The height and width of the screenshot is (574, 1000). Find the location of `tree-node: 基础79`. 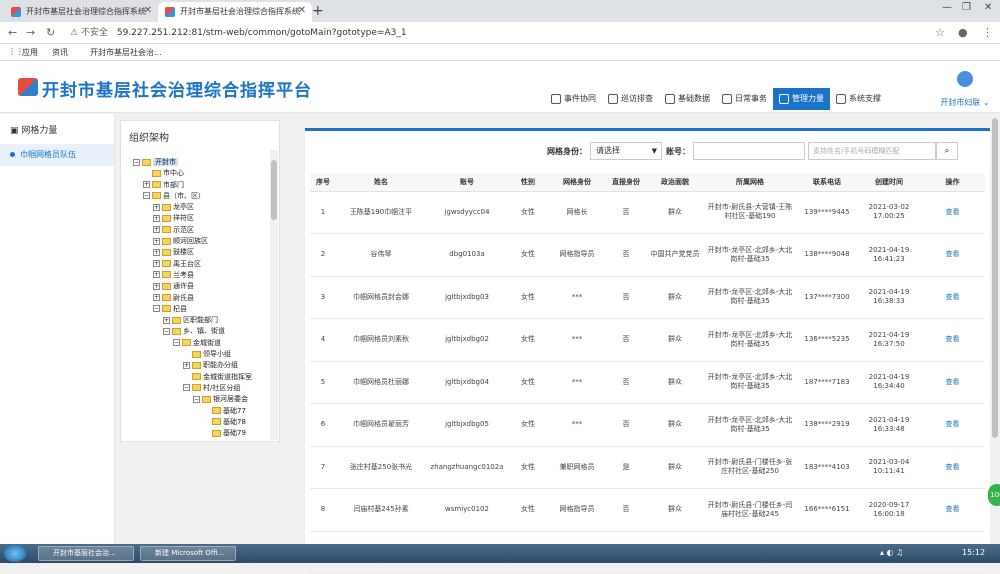

tree-node: 基础79 is located at coordinates (200, 433).